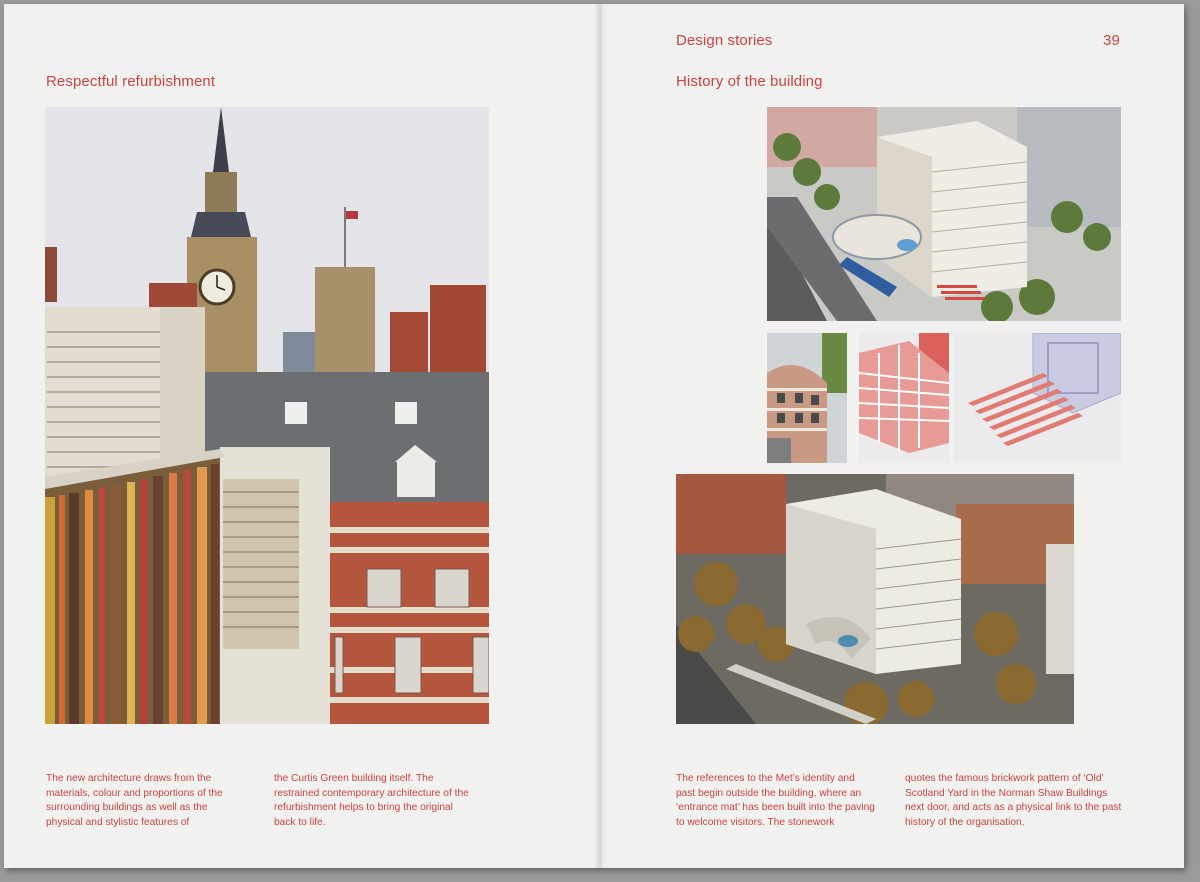 The width and height of the screenshot is (1200, 882). What do you see at coordinates (749, 81) in the screenshot?
I see `right-page-heading: History of the building` at bounding box center [749, 81].